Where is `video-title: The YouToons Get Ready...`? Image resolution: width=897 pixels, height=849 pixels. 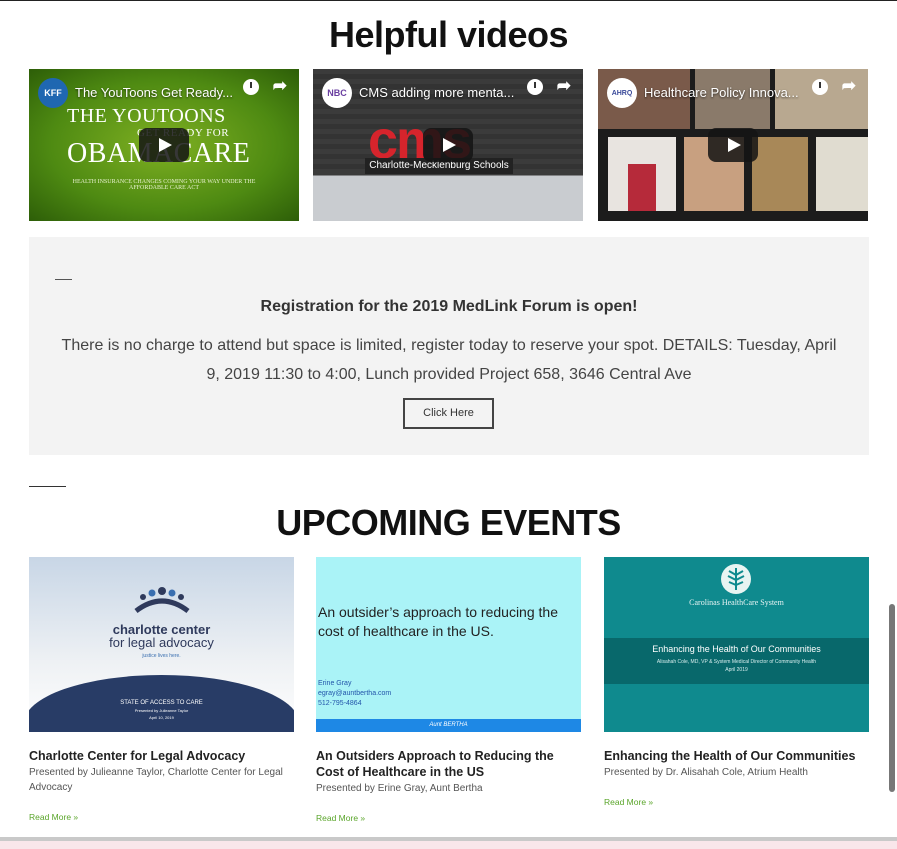
video-title: The YouToons Get Ready... is located at coordinates (160, 92).